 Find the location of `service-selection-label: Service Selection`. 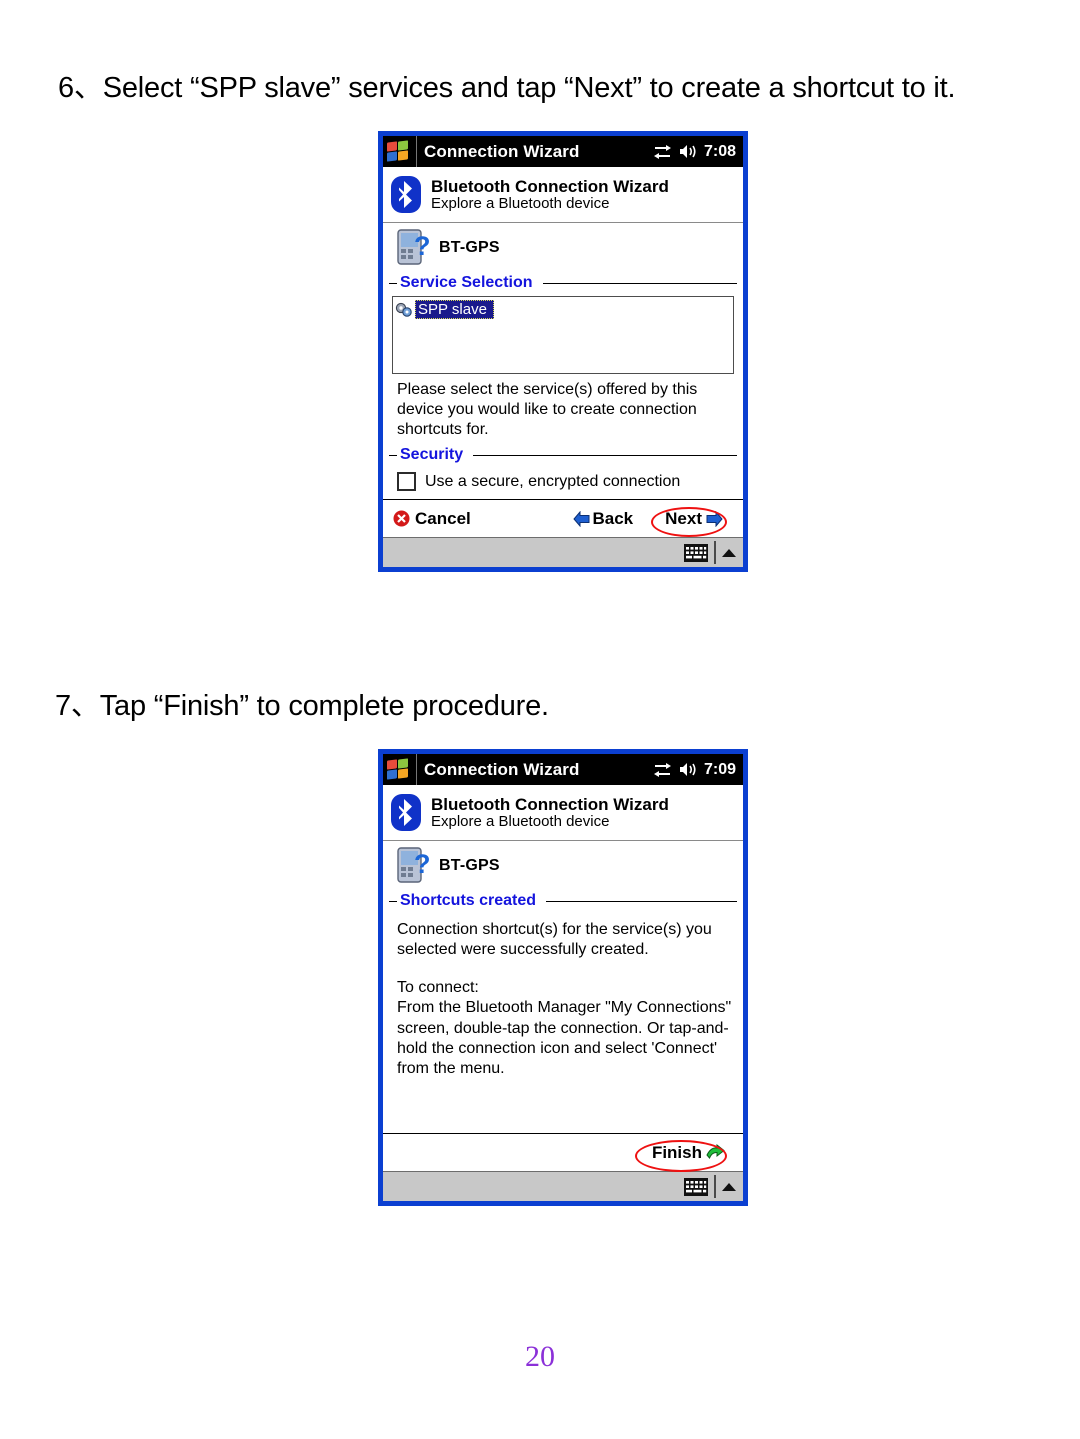

service-selection-label: Service Selection is located at coordinates (466, 282).